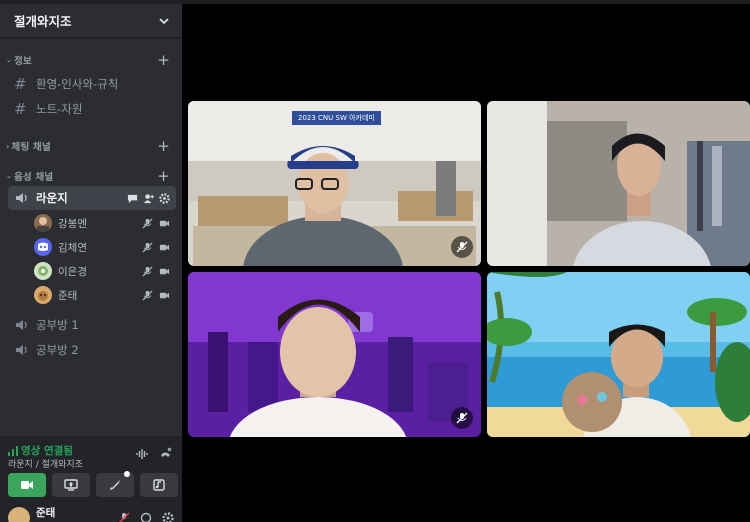 The image size is (750, 522). What do you see at coordinates (68, 295) in the screenshot?
I see `user-name: 준태` at bounding box center [68, 295].